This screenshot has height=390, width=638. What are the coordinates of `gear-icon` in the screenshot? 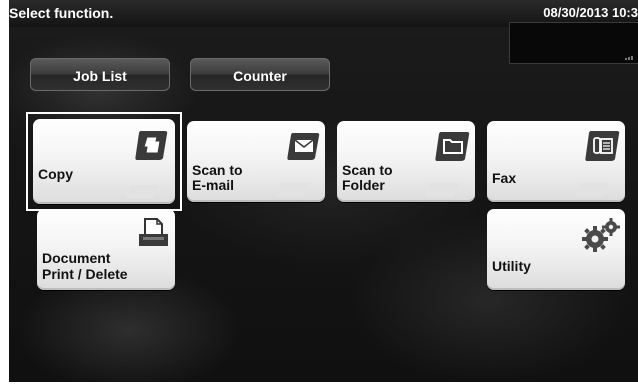 It's located at (601, 235).